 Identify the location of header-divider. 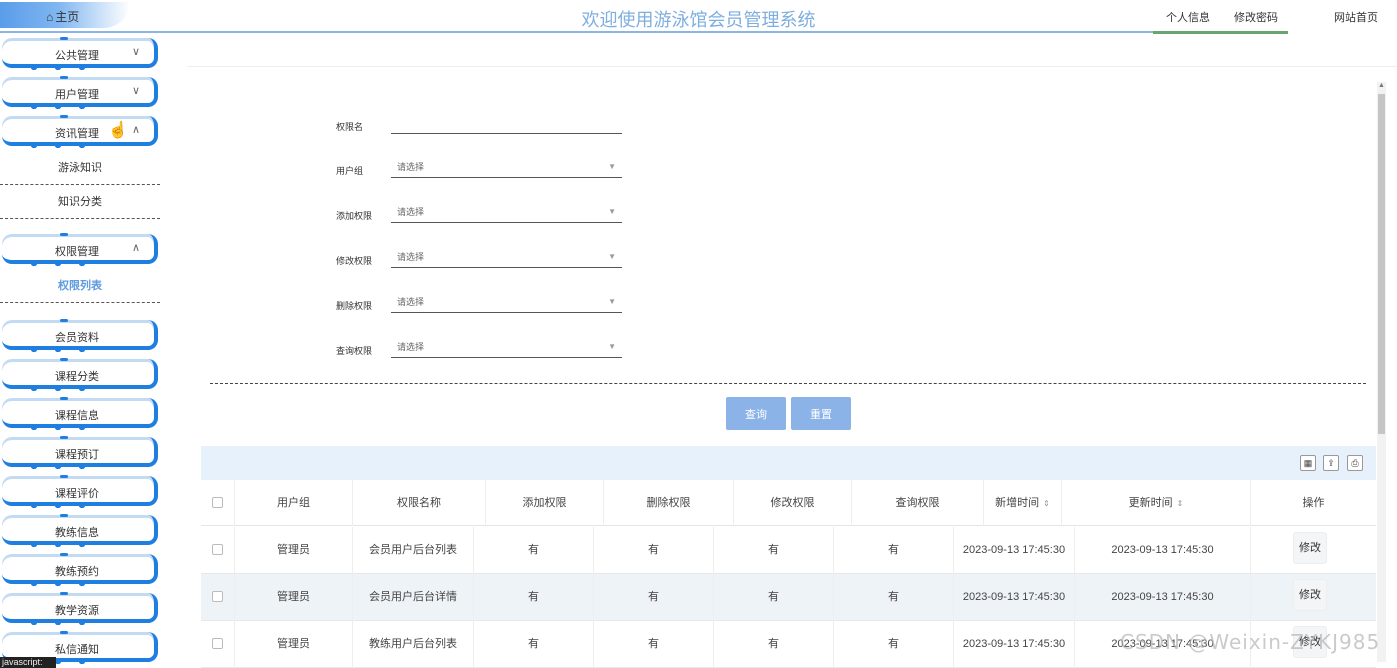
(576, 32).